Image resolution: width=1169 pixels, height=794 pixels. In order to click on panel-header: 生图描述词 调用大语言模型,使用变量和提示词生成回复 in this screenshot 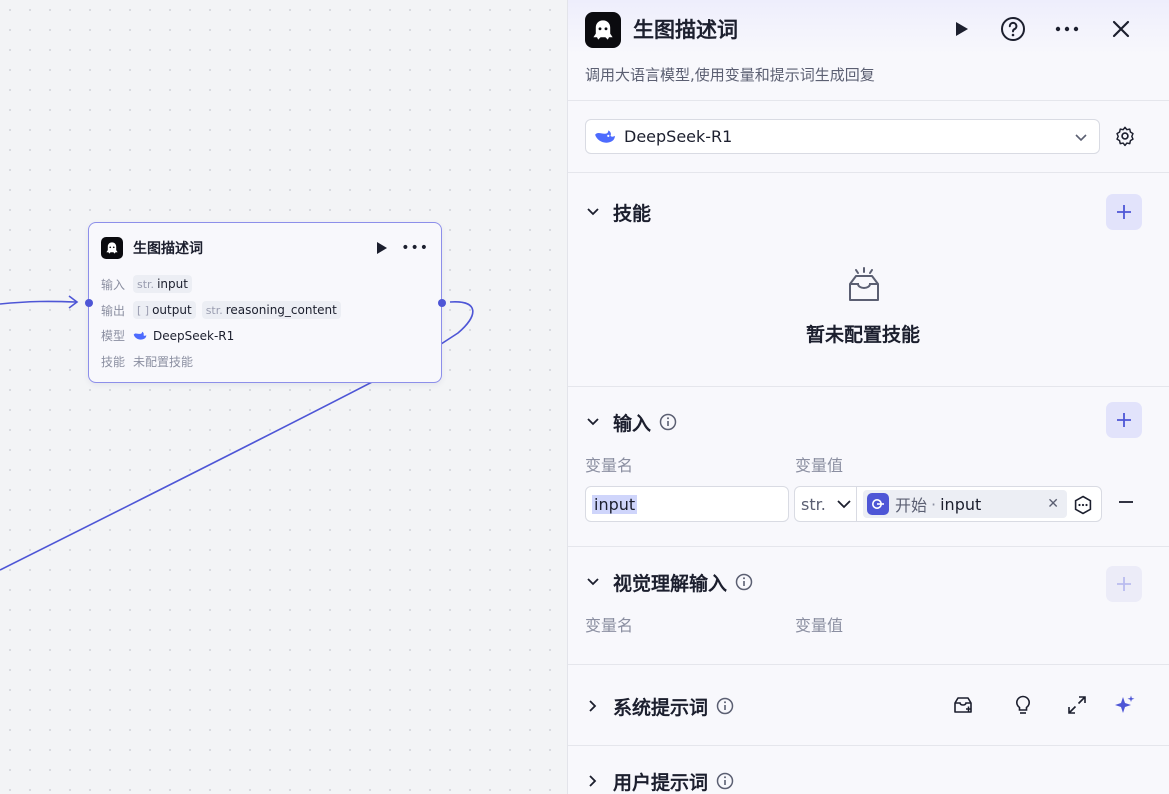, I will do `click(868, 50)`.